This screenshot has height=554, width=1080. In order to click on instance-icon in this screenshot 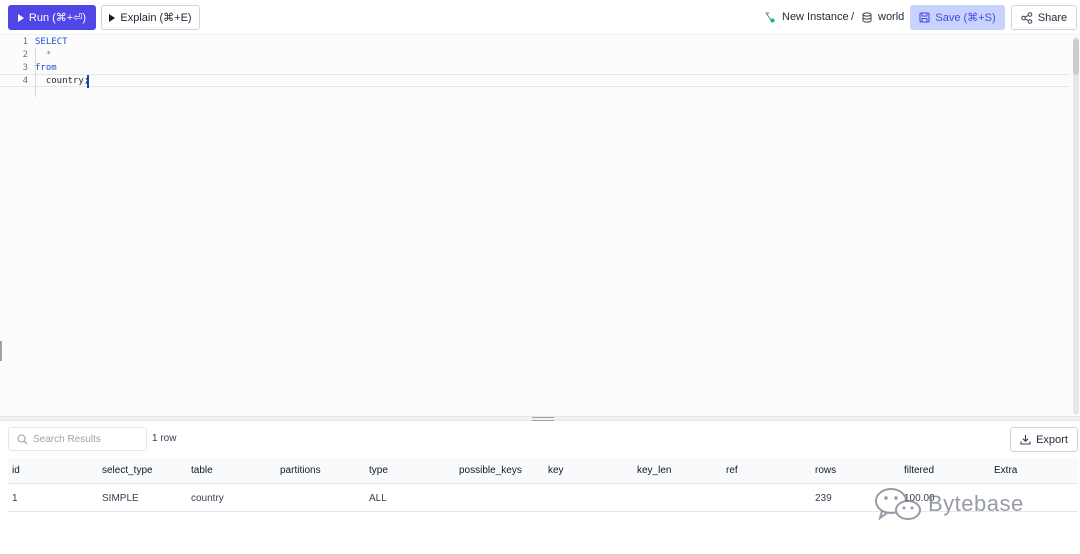, I will do `click(770, 17)`.